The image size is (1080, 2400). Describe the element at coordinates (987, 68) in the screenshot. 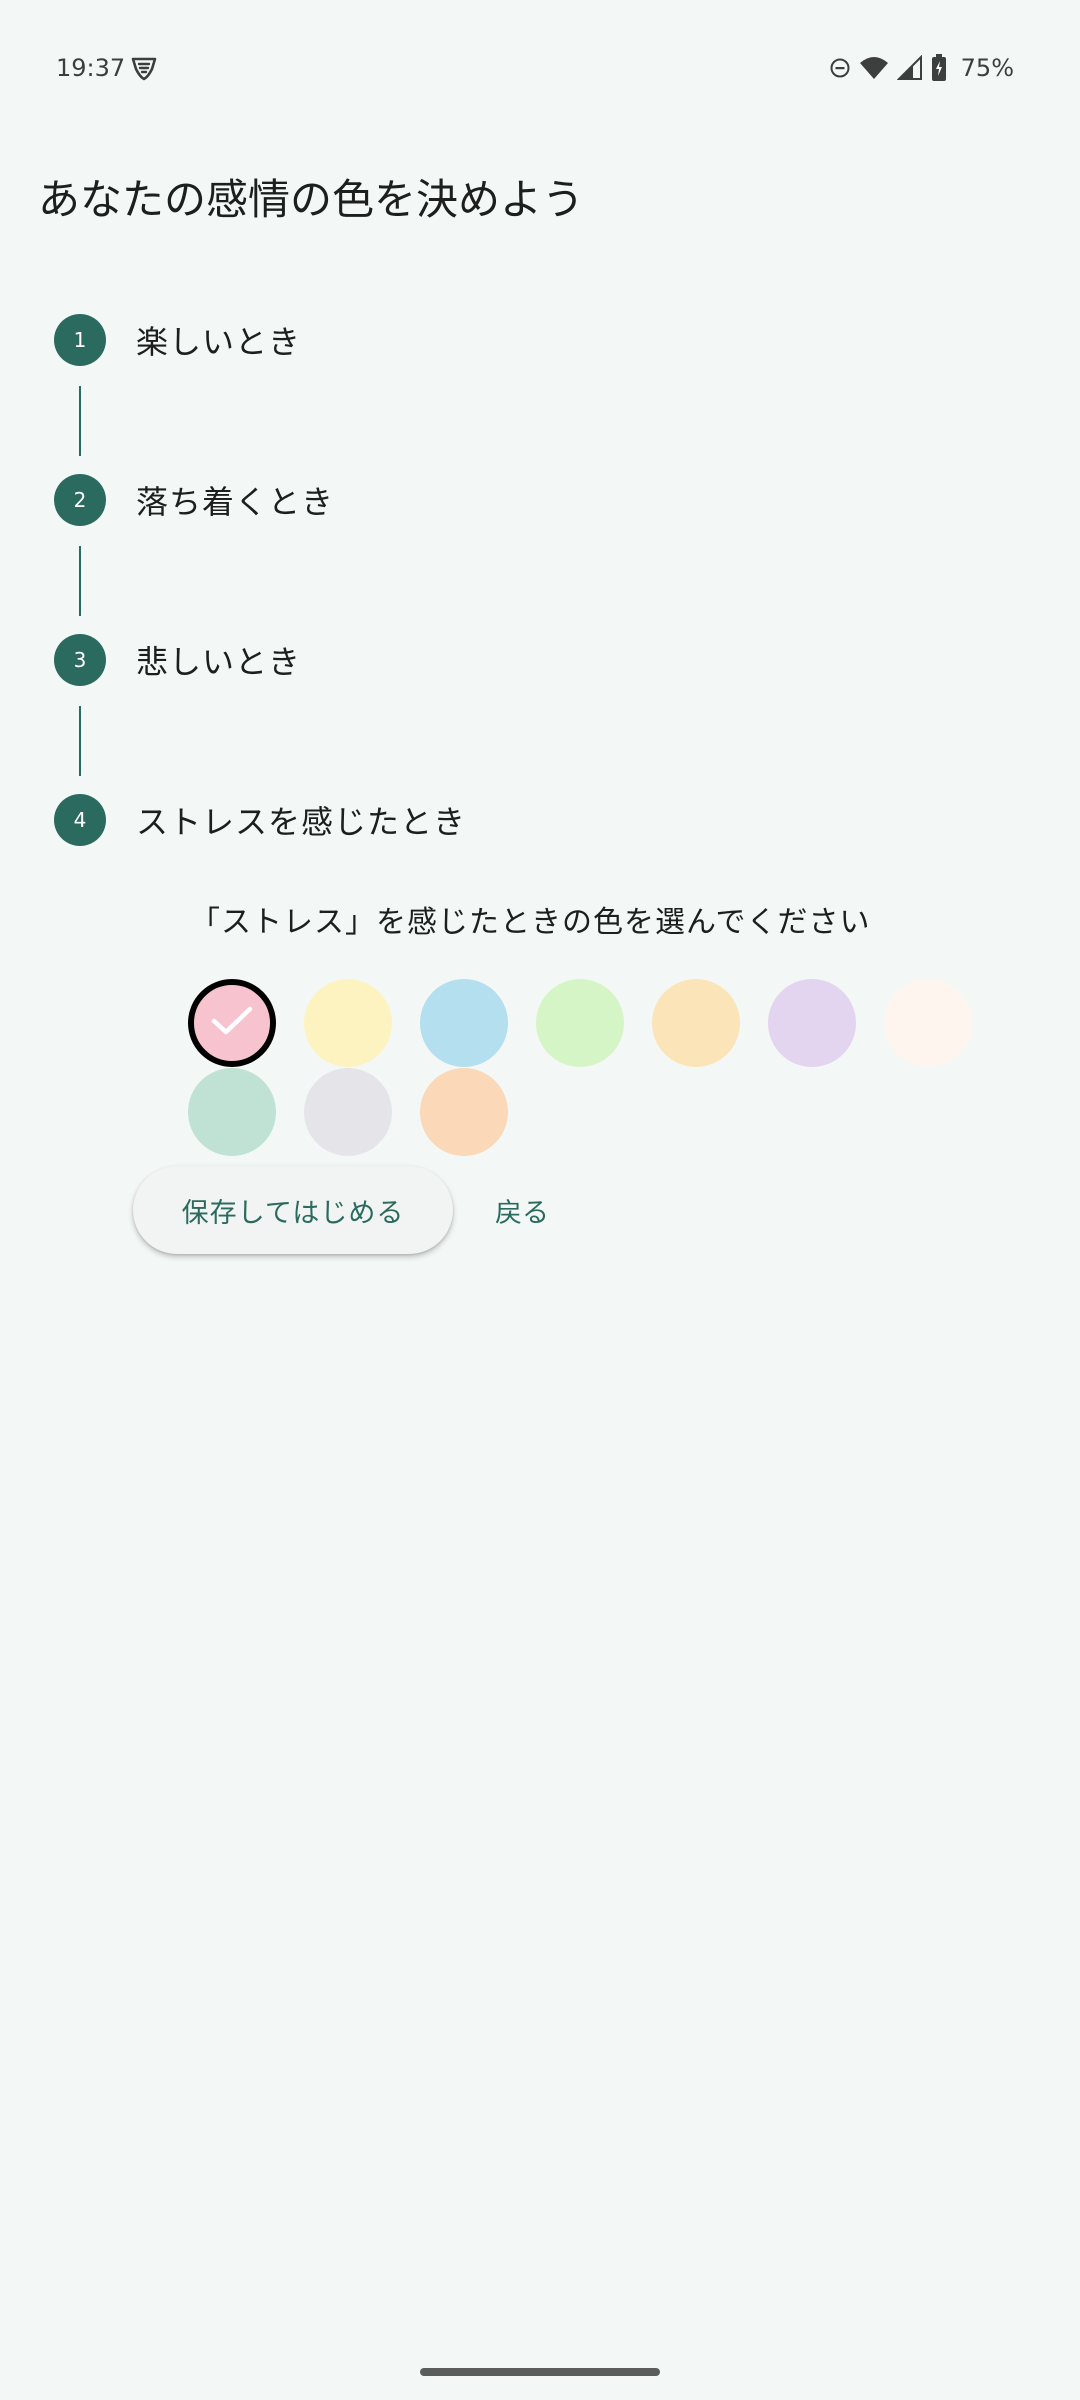

I see `battery-percentage: 75%` at that location.